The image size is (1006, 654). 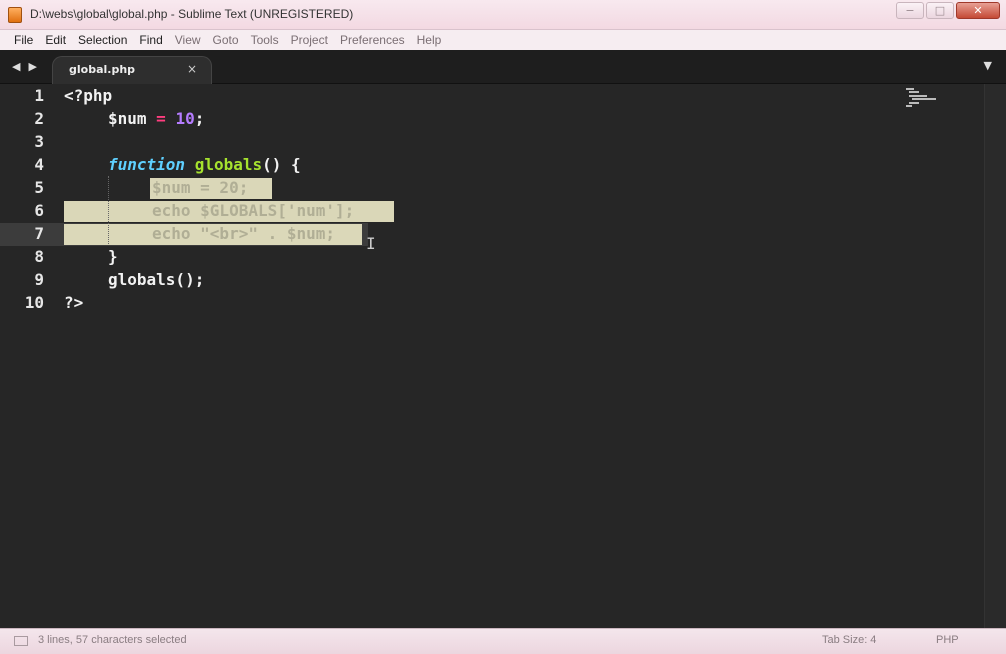 What do you see at coordinates (372, 40) in the screenshot?
I see `menu-preferences: Preferences` at bounding box center [372, 40].